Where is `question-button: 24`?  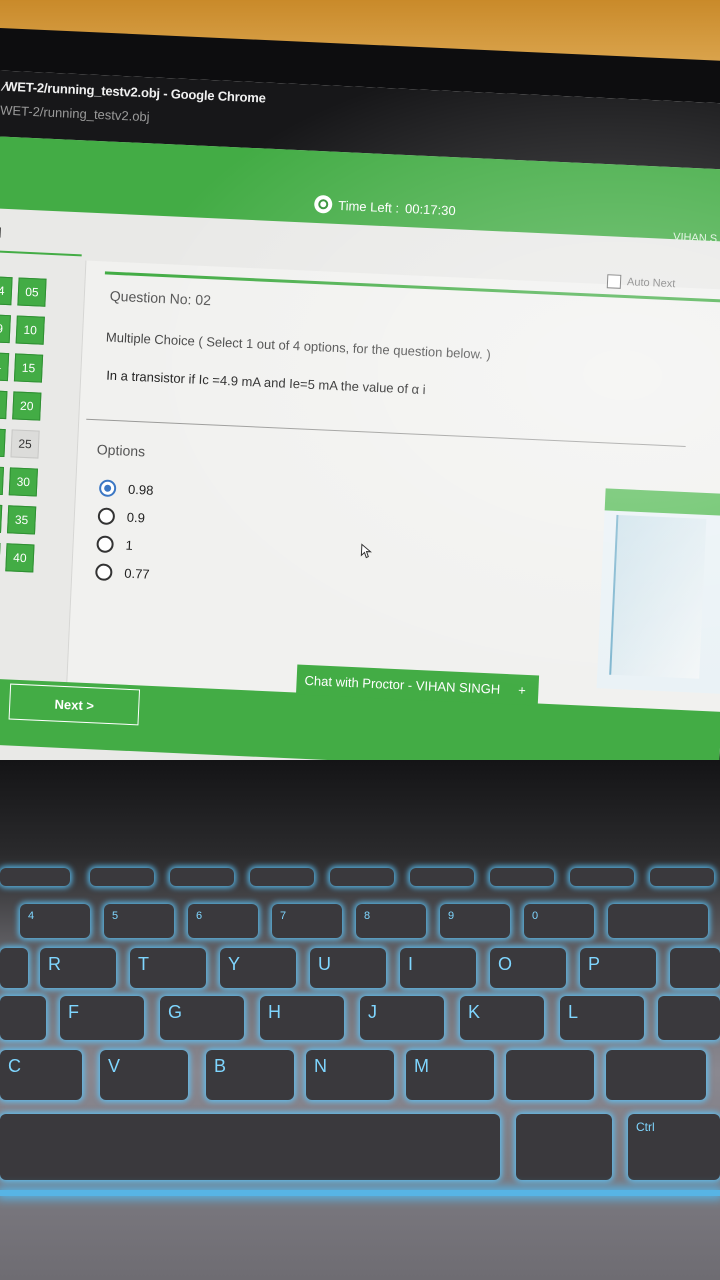 question-button: 24 is located at coordinates (3, 442).